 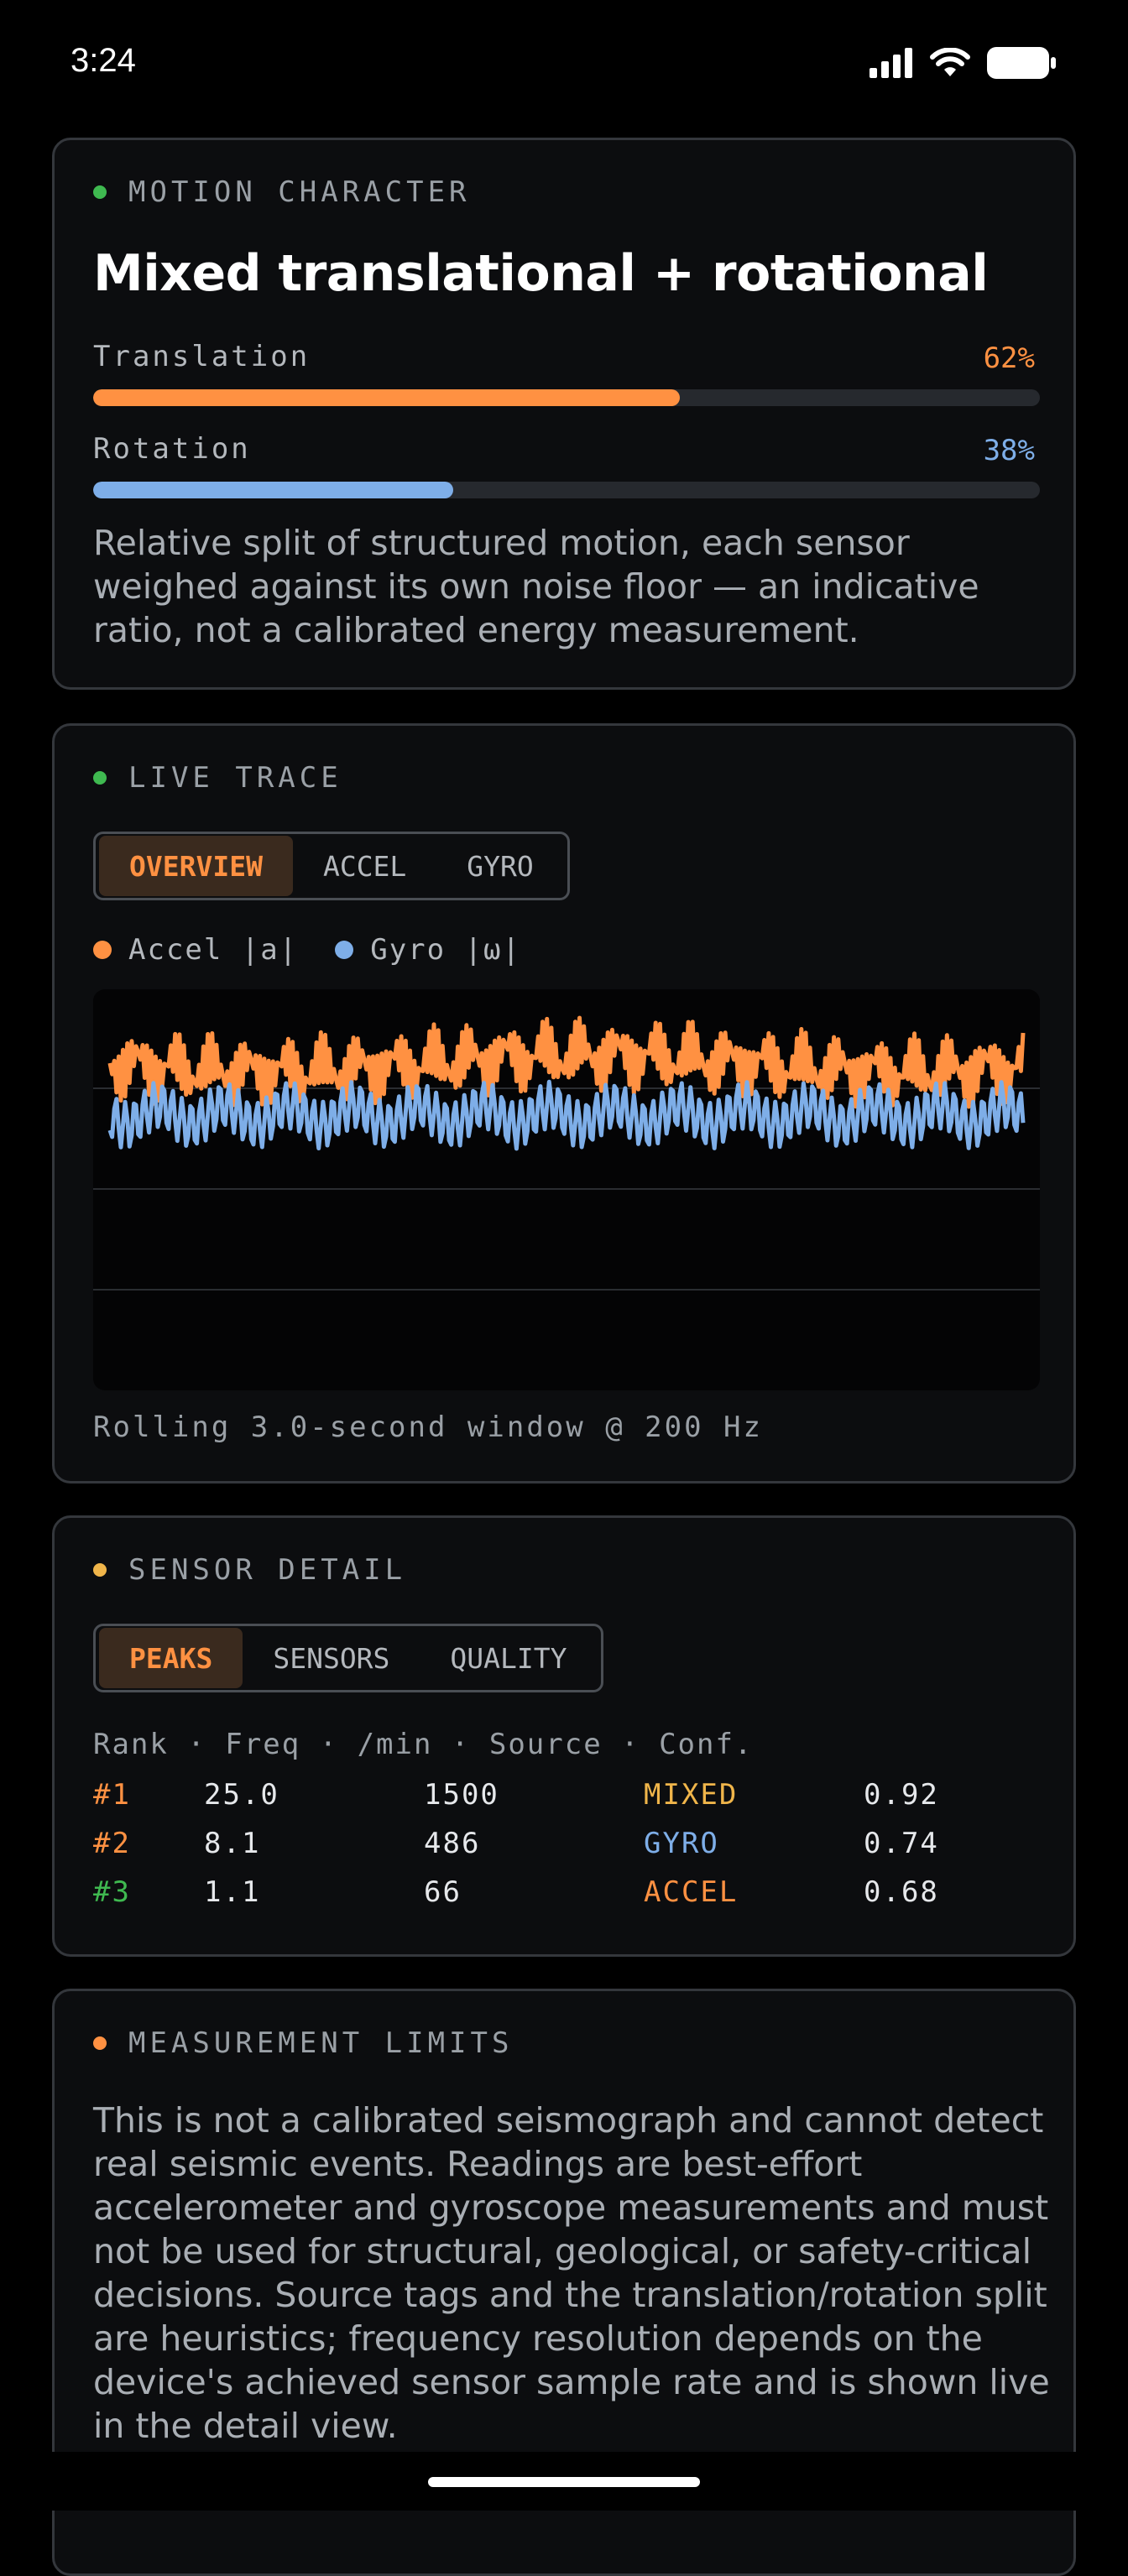 I want to click on tab-overview: OVERVIEW, so click(x=196, y=866).